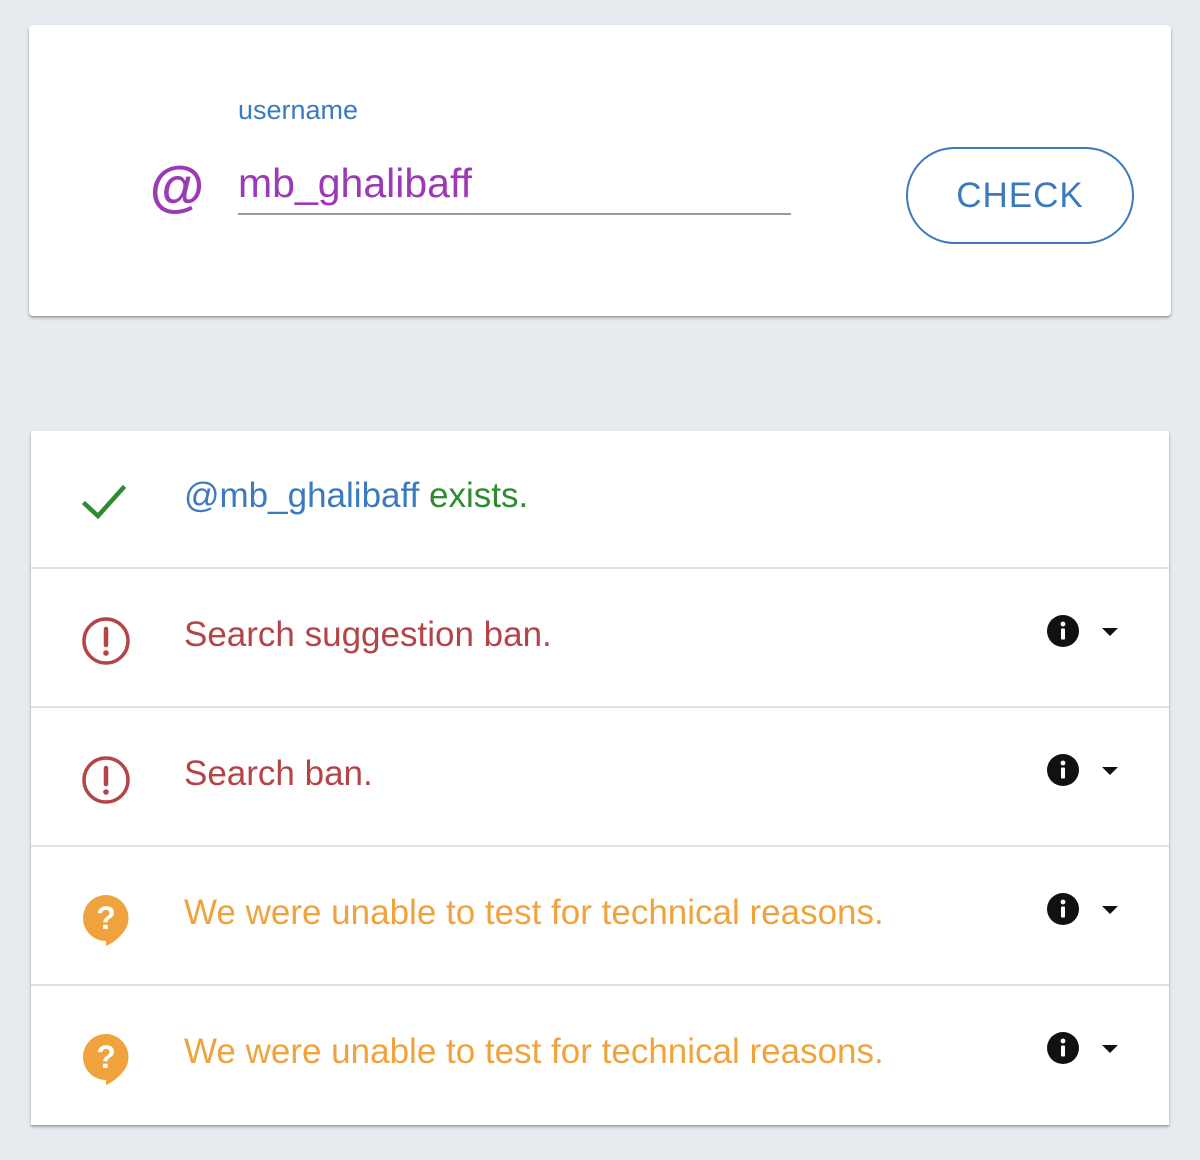 Image resolution: width=1200 pixels, height=1160 pixels. Describe the element at coordinates (474, 495) in the screenshot. I see `exists-text: exists.` at that location.